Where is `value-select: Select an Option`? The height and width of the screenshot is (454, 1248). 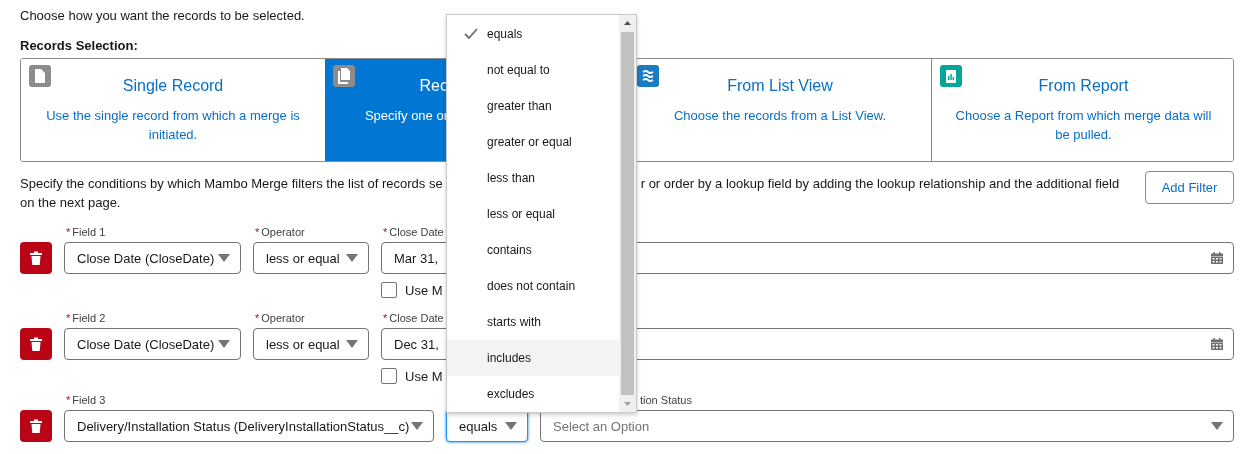
value-select: Select an Option is located at coordinates (887, 426).